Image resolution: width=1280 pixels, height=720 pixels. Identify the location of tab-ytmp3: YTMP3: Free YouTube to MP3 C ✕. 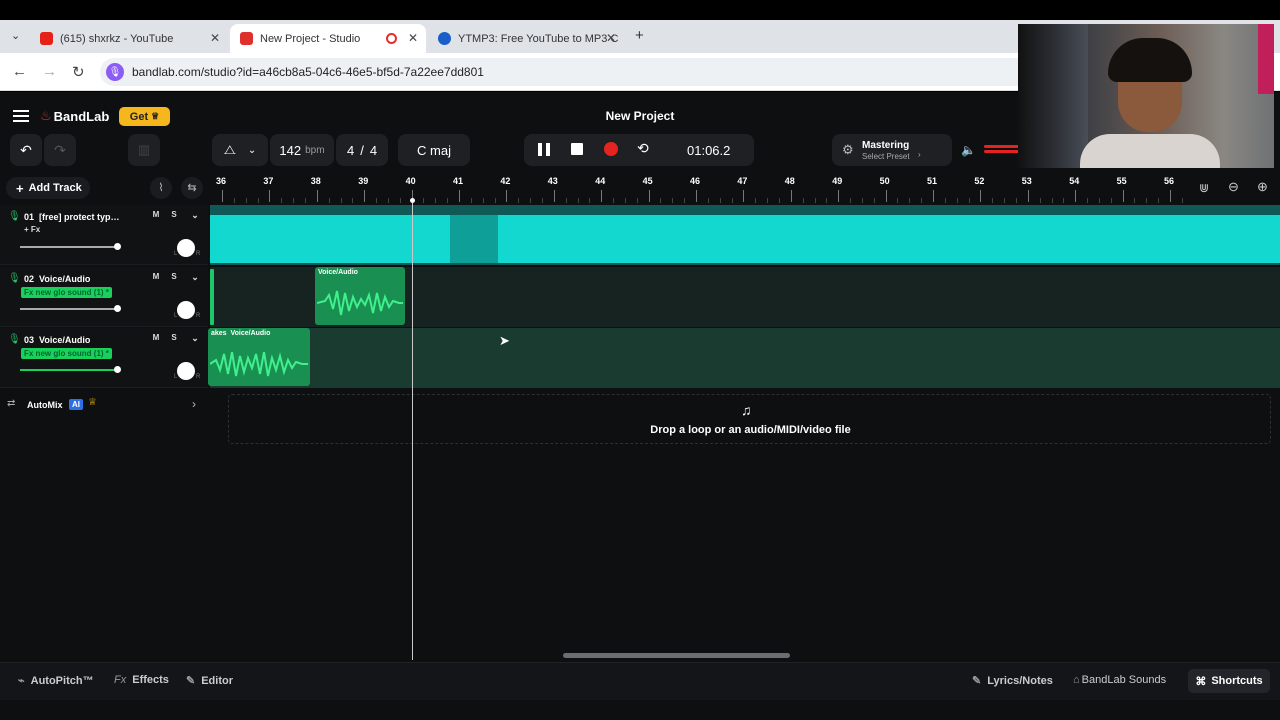
(526, 38).